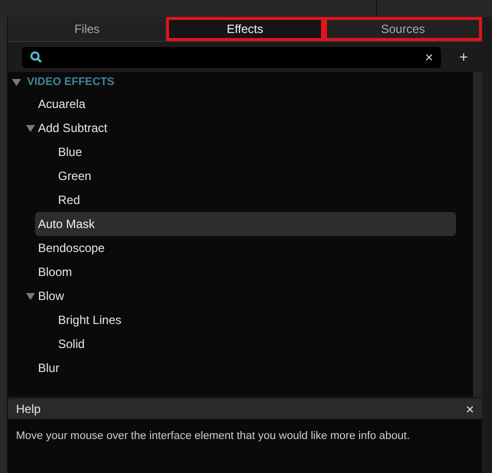  What do you see at coordinates (87, 29) in the screenshot?
I see `tab: Files` at bounding box center [87, 29].